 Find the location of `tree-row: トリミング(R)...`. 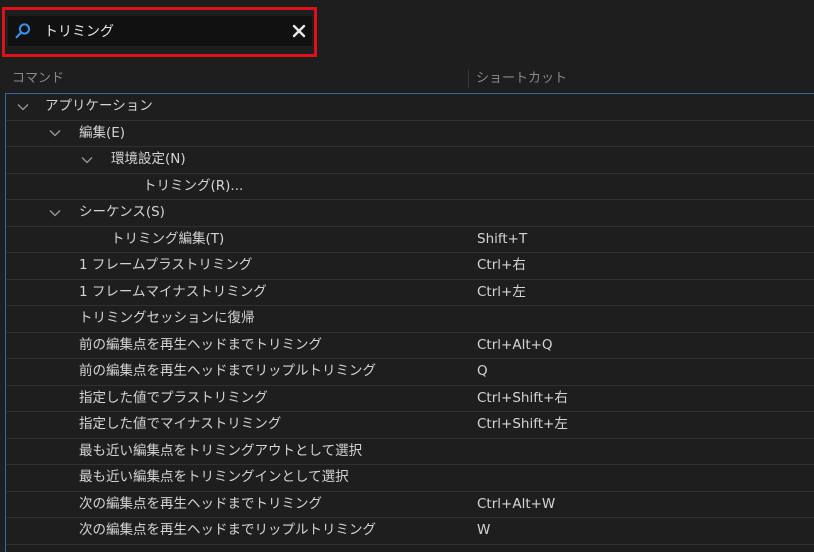

tree-row: トリミング(R)... is located at coordinates (410, 187).